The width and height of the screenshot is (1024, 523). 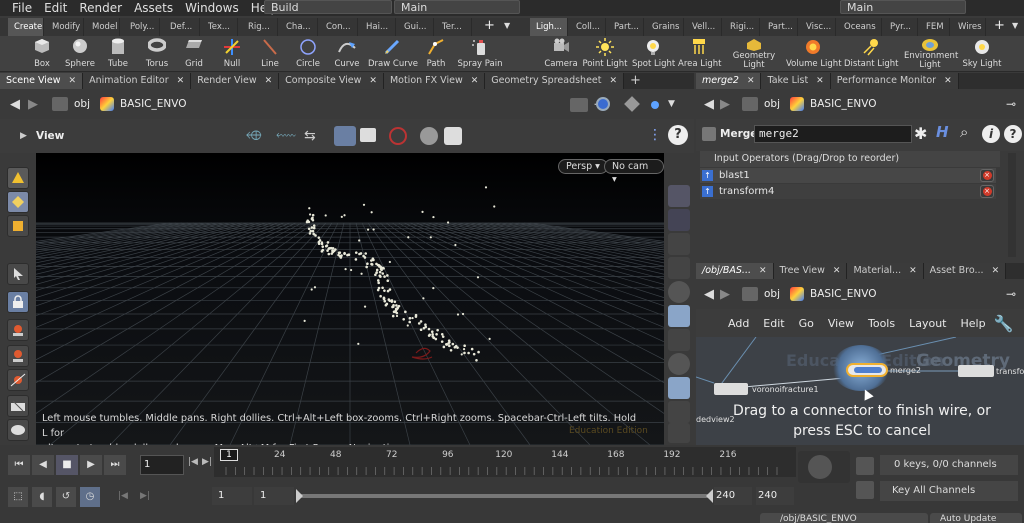 What do you see at coordinates (162, 465) in the screenshot?
I see `current-frame-field: 1` at bounding box center [162, 465].